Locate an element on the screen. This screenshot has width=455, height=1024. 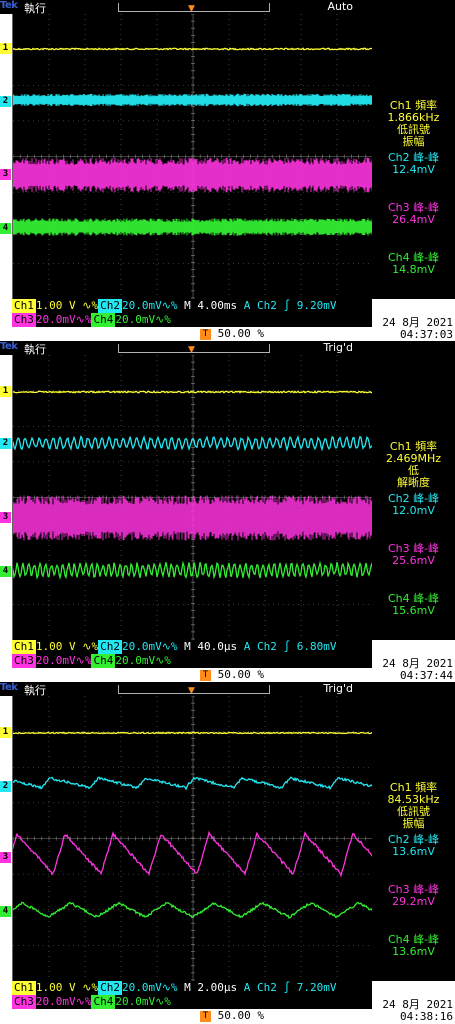
trigger-pos-value: 50.00 % is located at coordinates (240, 1015).